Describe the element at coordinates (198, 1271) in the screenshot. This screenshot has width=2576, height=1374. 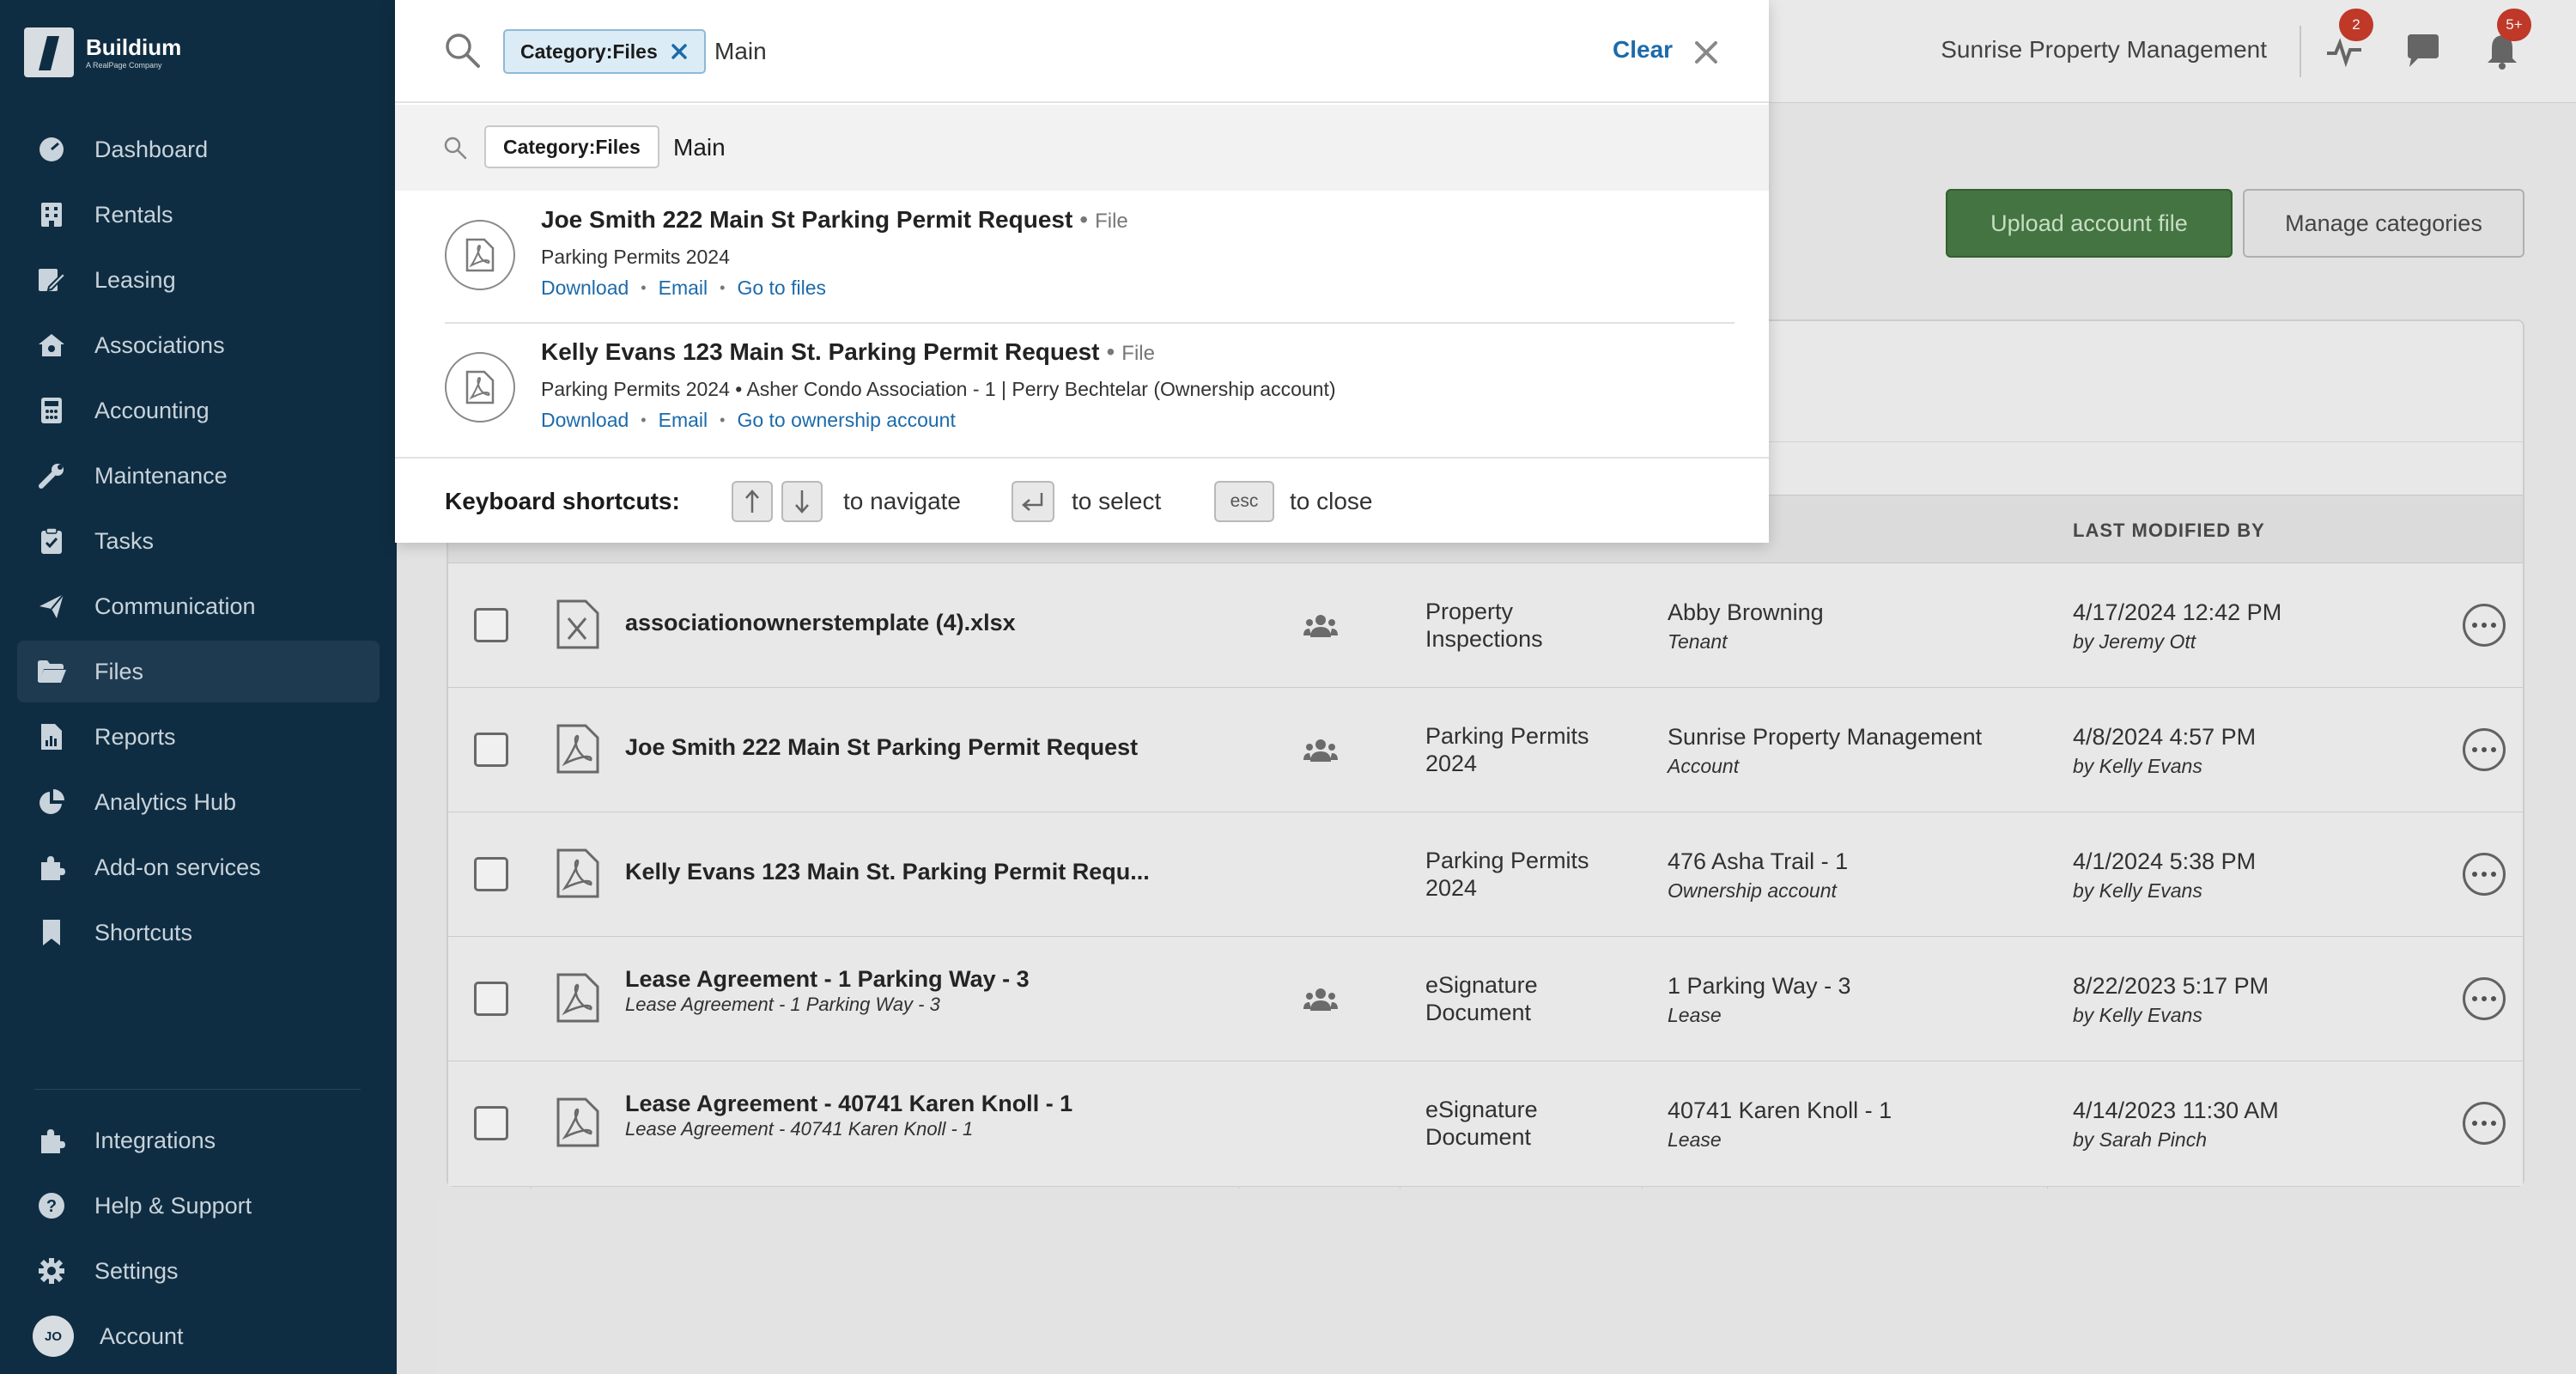
I see `sidebar-item-settings: Settings` at that location.